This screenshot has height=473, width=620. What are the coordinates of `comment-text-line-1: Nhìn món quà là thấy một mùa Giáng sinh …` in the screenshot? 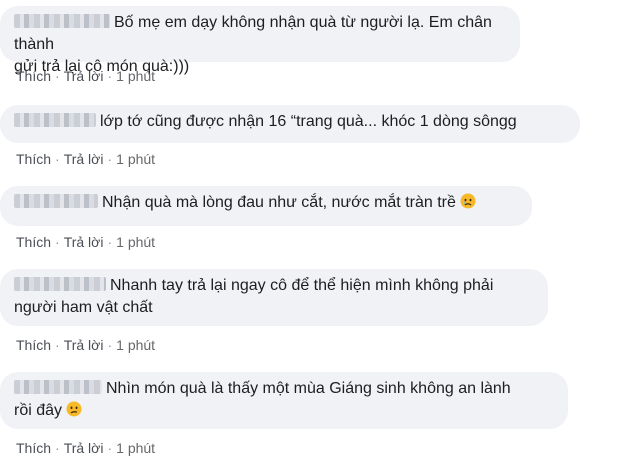 It's located at (308, 388).